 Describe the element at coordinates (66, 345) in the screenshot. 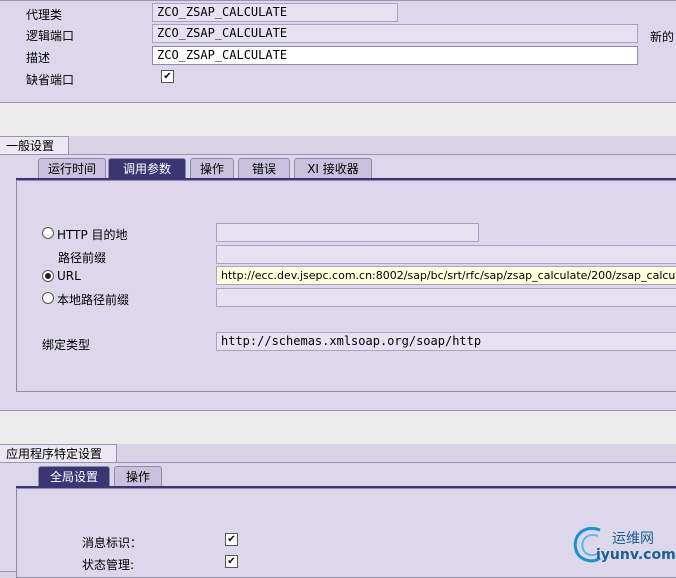

I see `binding-type-label: 绑定类型` at that location.